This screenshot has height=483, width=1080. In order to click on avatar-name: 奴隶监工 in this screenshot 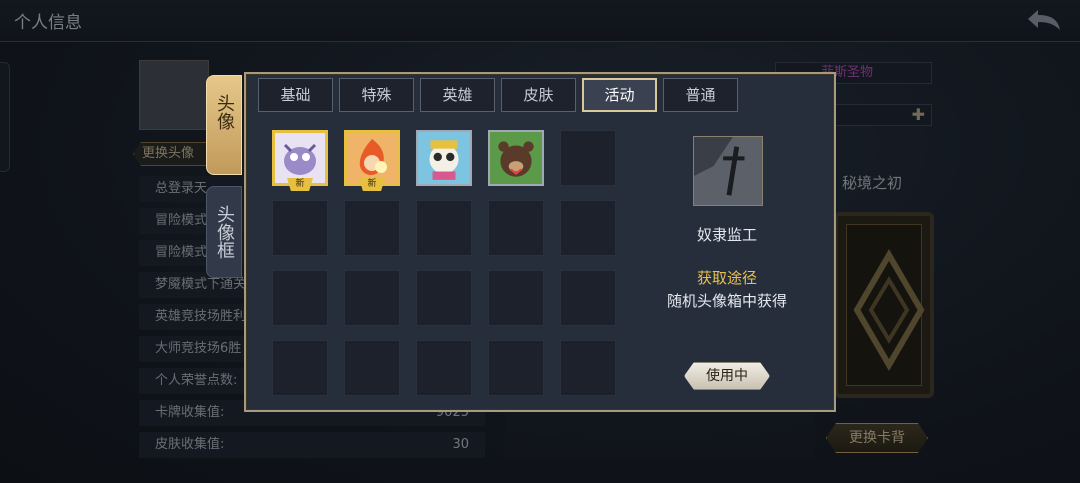, I will do `click(726, 235)`.